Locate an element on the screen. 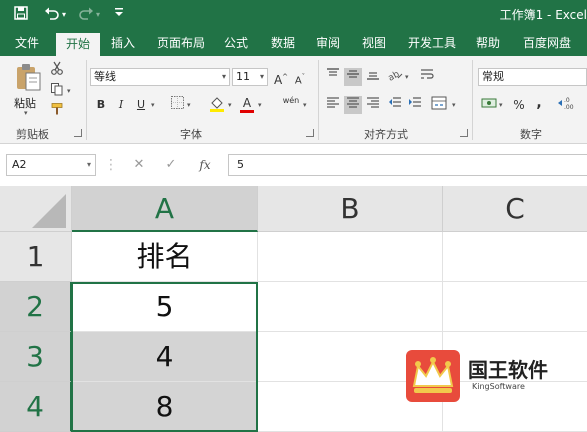 Image resolution: width=587 pixels, height=432 pixels. cancel-icon: ✕ is located at coordinates (139, 165).